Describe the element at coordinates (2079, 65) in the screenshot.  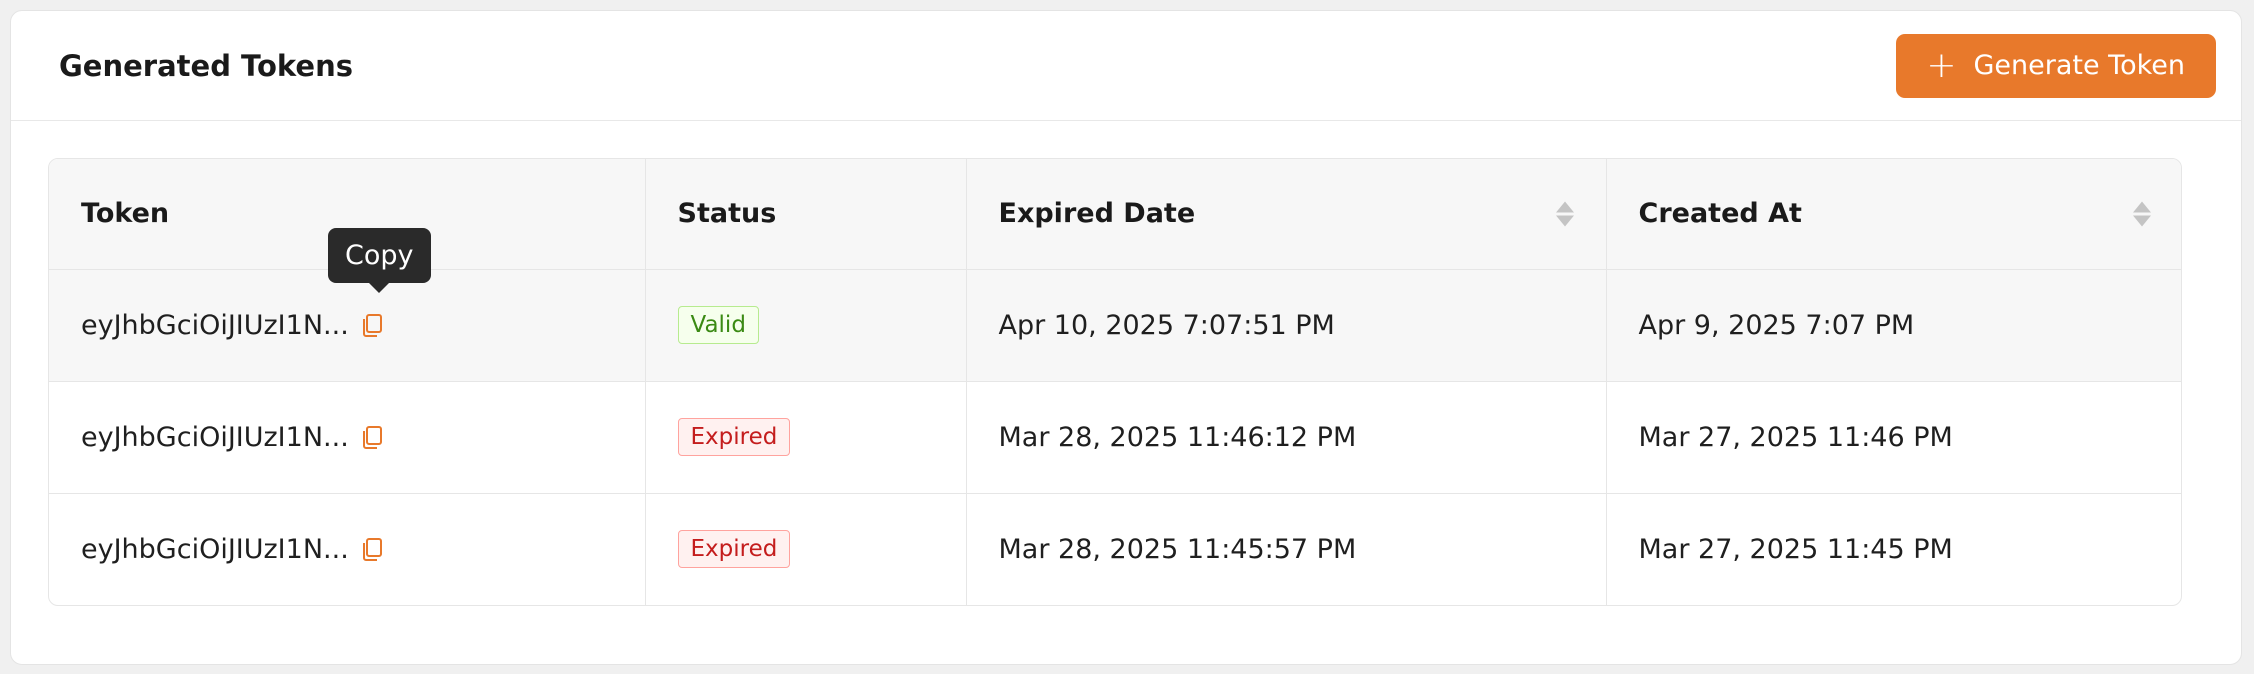
I see `generate-token-label: Generate Token` at that location.